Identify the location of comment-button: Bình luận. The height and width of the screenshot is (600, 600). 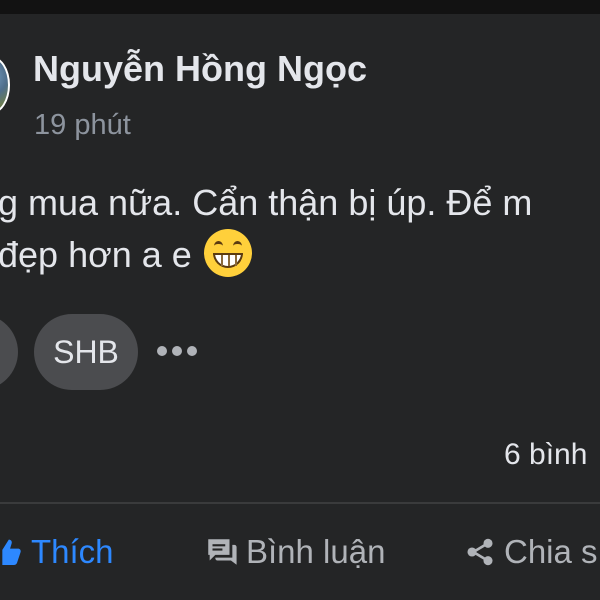
(294, 552).